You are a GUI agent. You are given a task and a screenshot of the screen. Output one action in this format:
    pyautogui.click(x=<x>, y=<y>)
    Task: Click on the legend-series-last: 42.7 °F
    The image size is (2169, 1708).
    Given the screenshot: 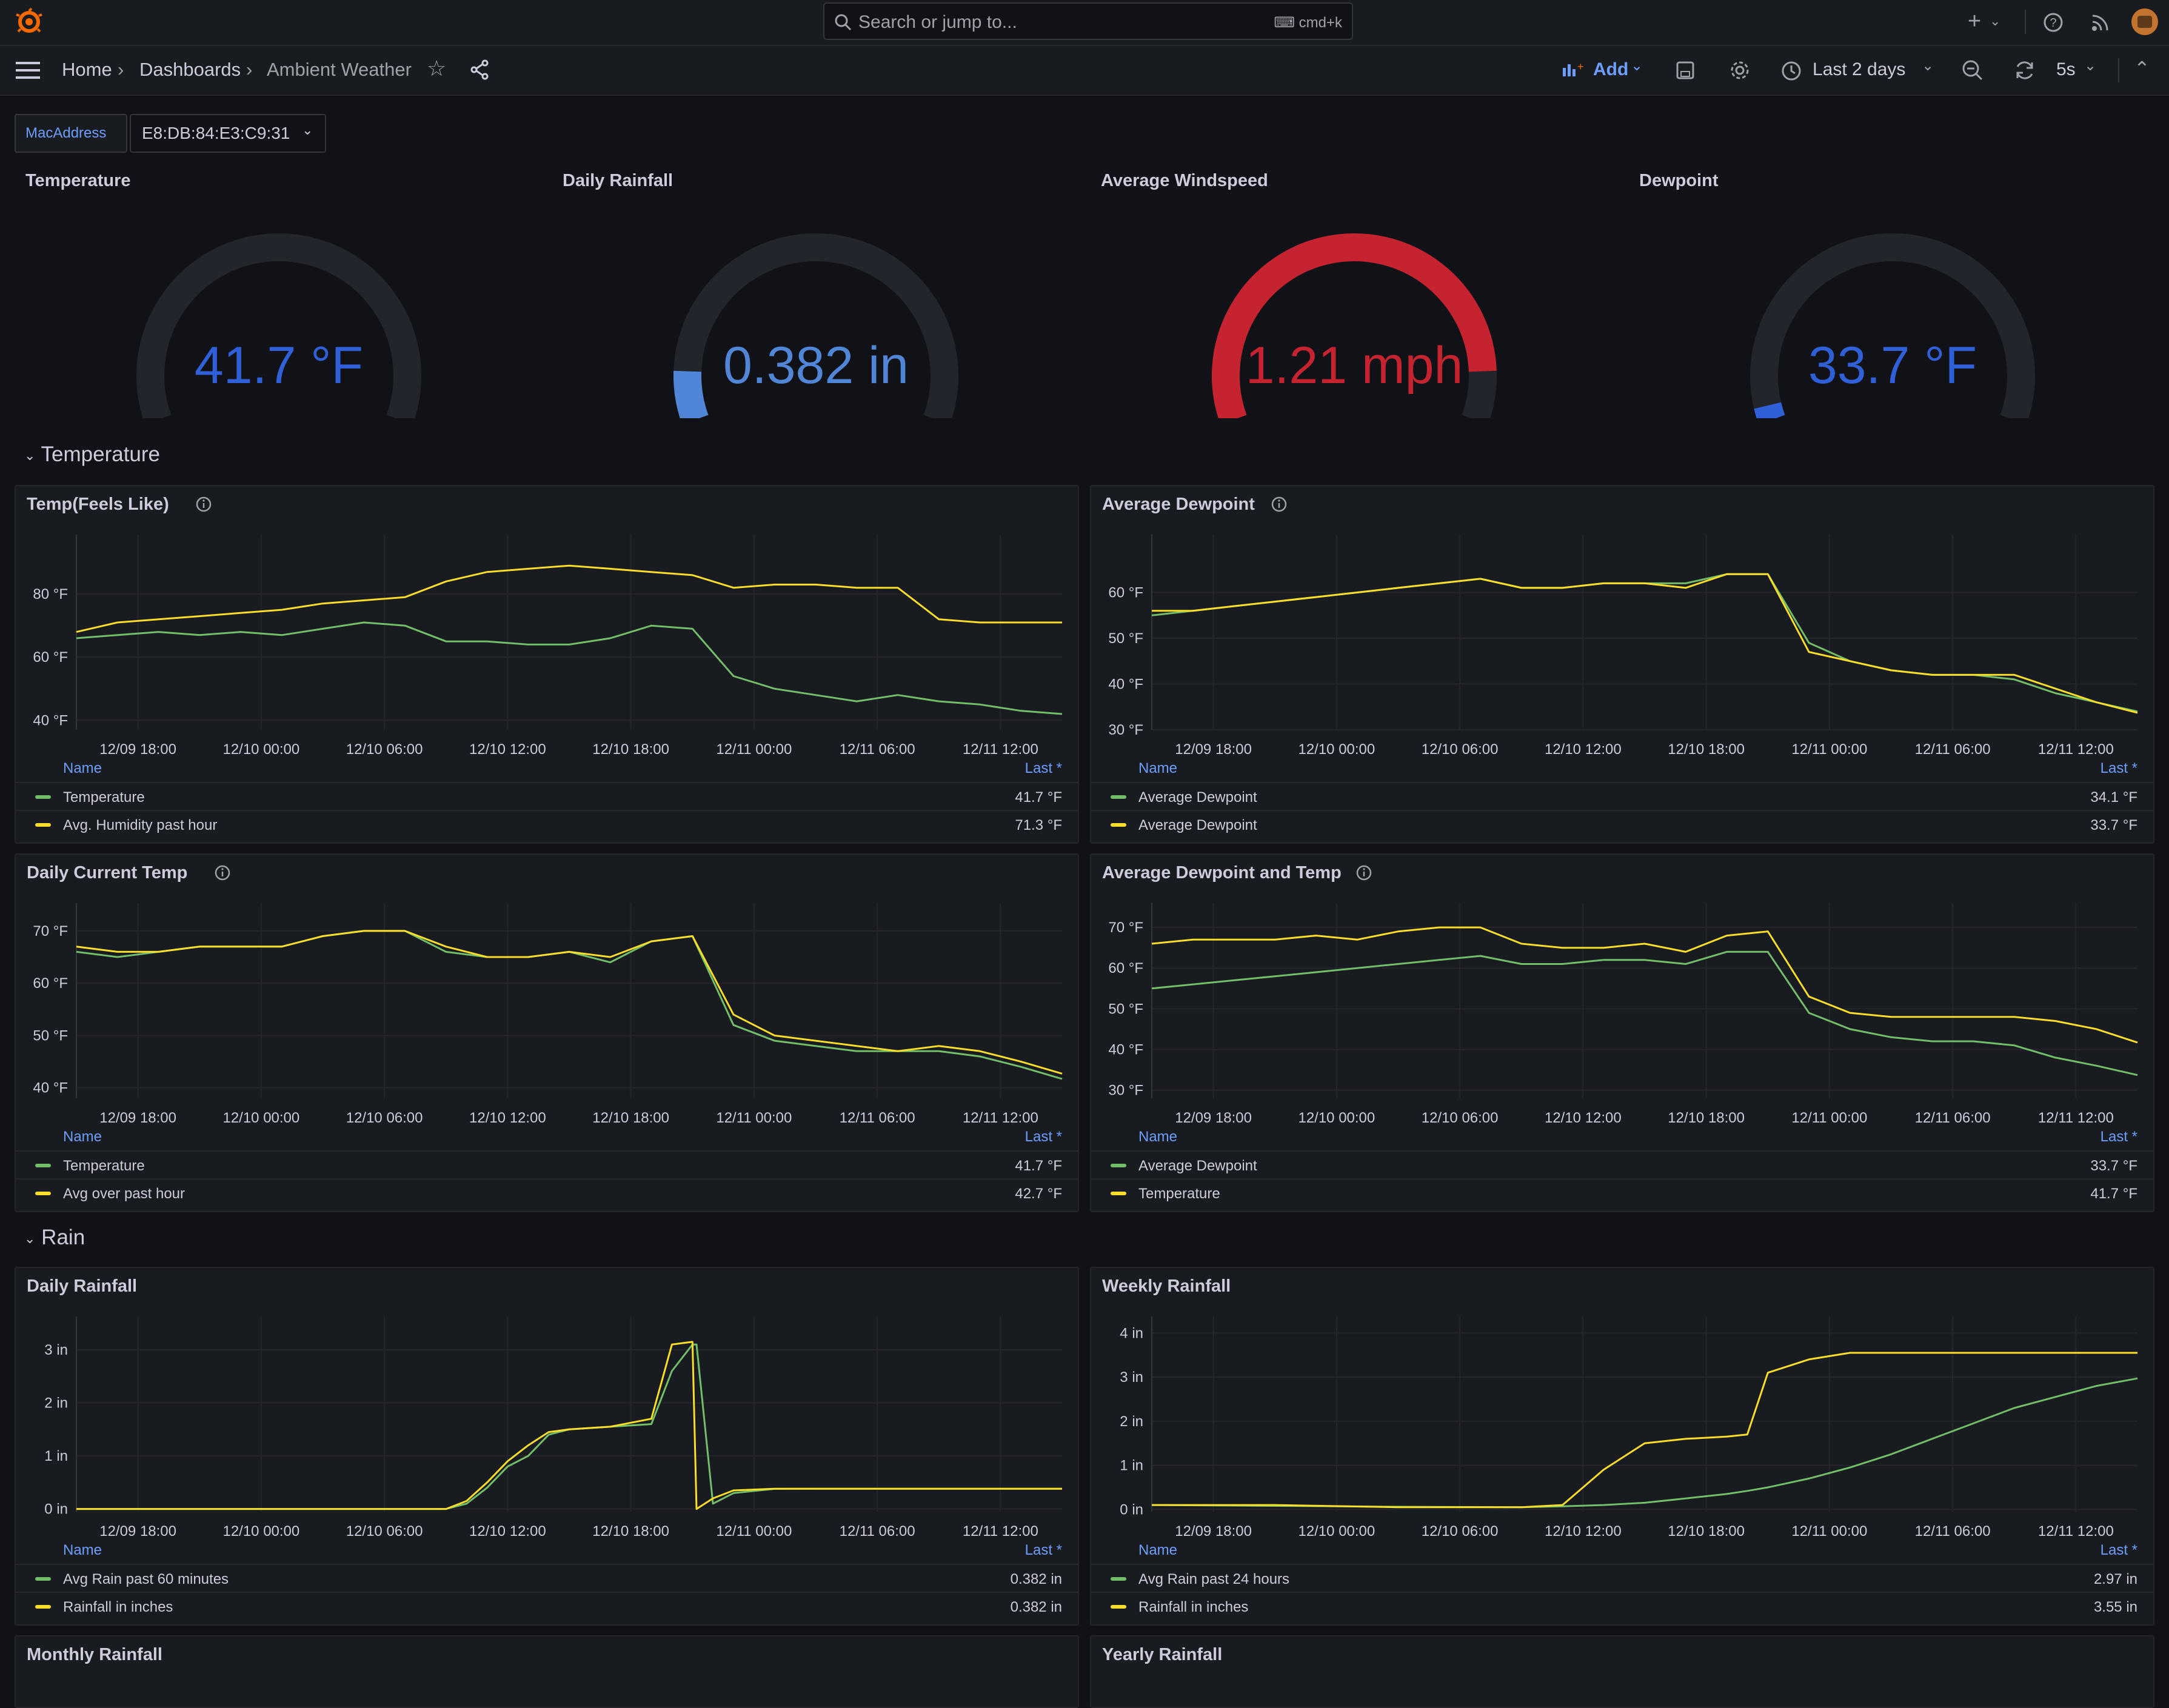 What is the action you would take?
    pyautogui.click(x=1038, y=1194)
    